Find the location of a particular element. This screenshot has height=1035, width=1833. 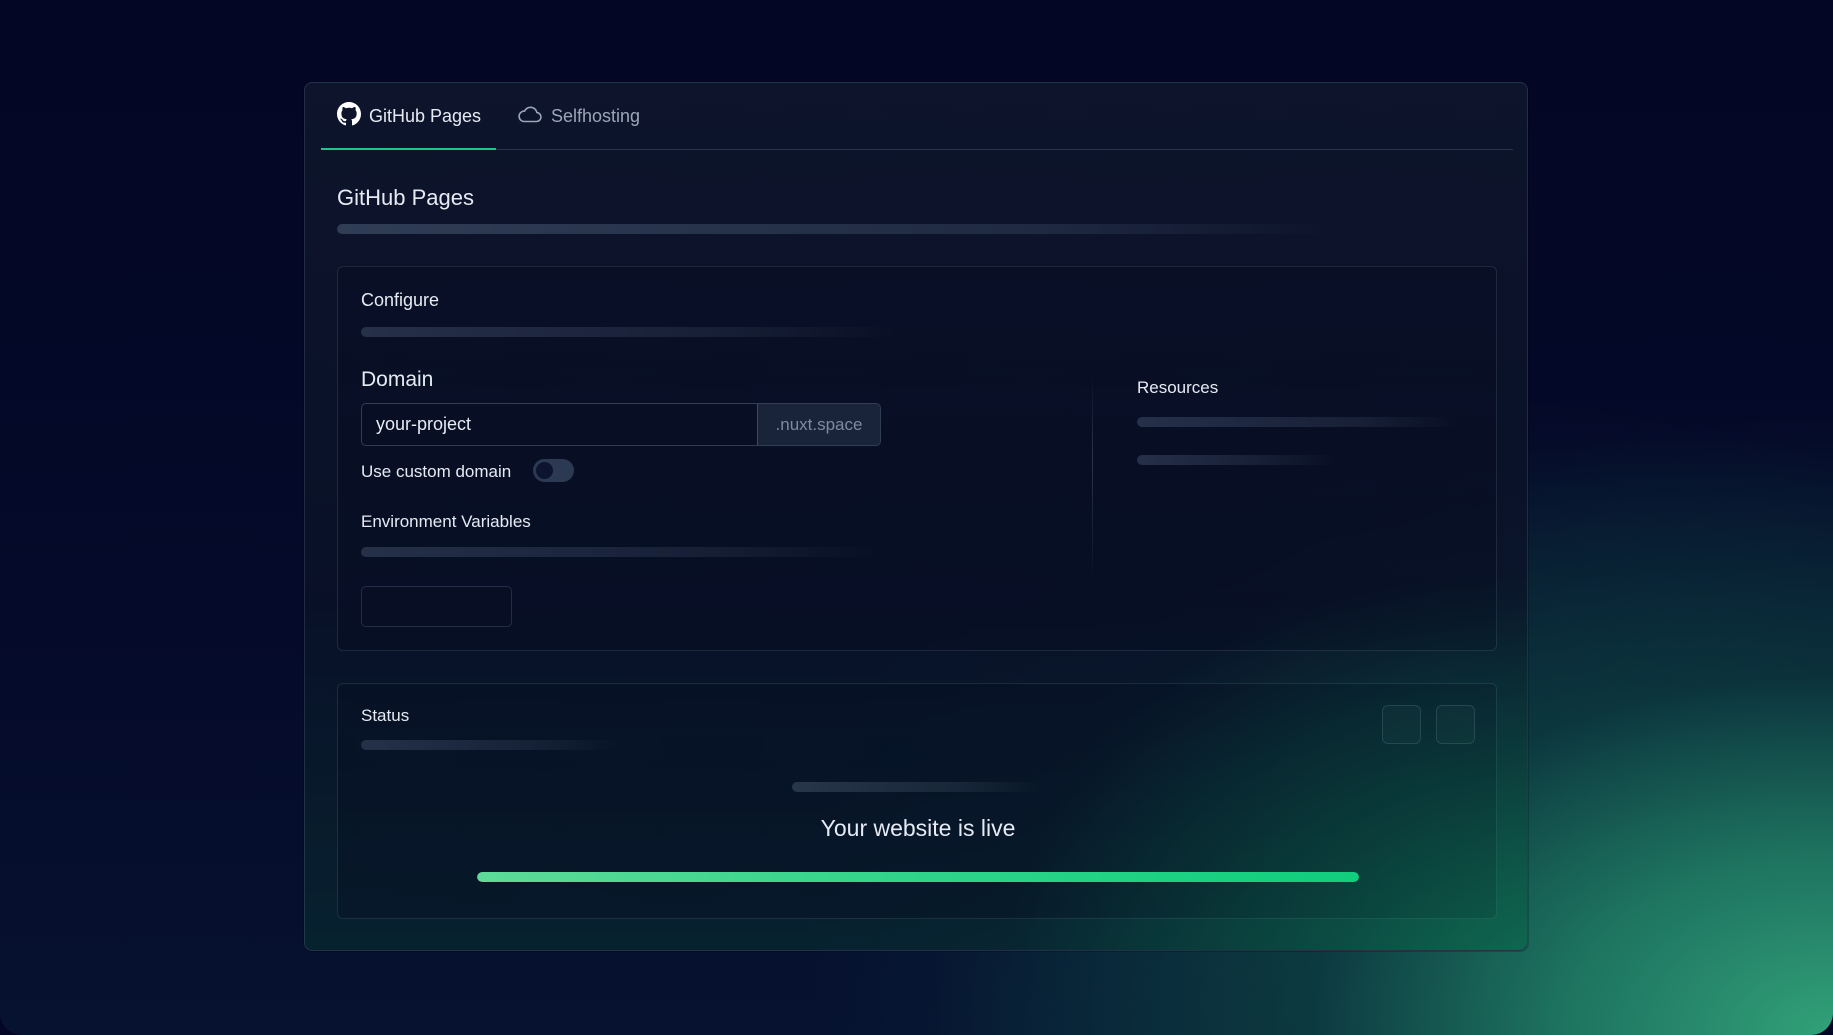

env-vars-label: Environment Variables is located at coordinates (446, 521).